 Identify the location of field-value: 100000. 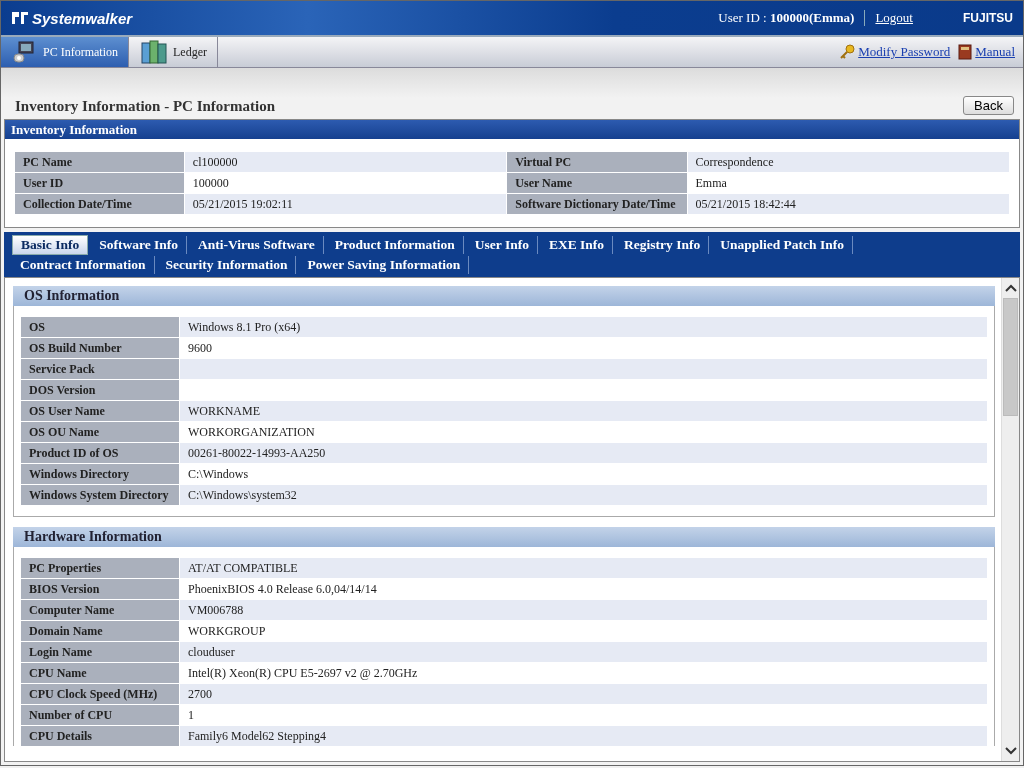
(345, 183).